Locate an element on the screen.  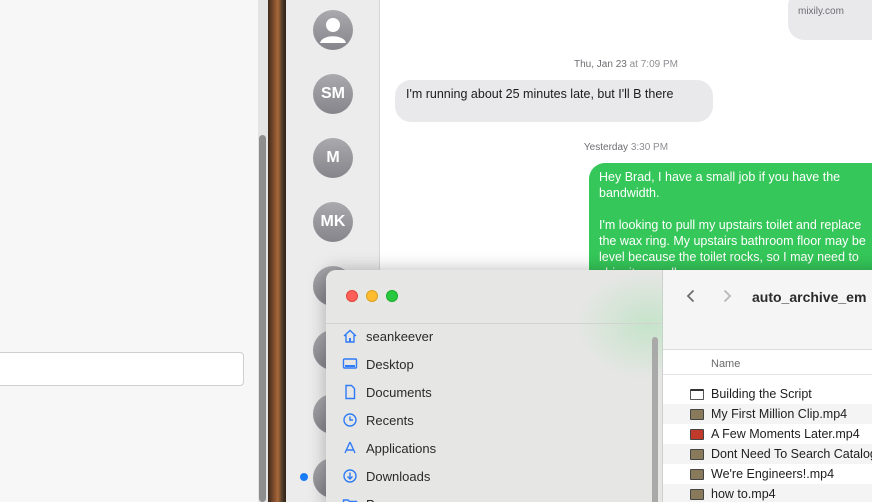
download-icon is located at coordinates (350, 476).